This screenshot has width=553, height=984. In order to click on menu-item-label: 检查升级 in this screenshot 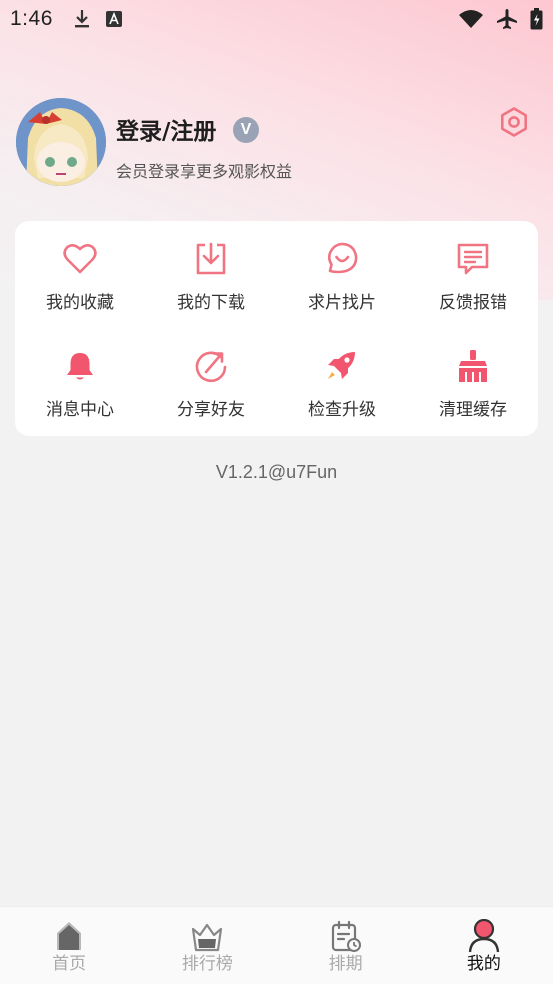, I will do `click(342, 410)`.